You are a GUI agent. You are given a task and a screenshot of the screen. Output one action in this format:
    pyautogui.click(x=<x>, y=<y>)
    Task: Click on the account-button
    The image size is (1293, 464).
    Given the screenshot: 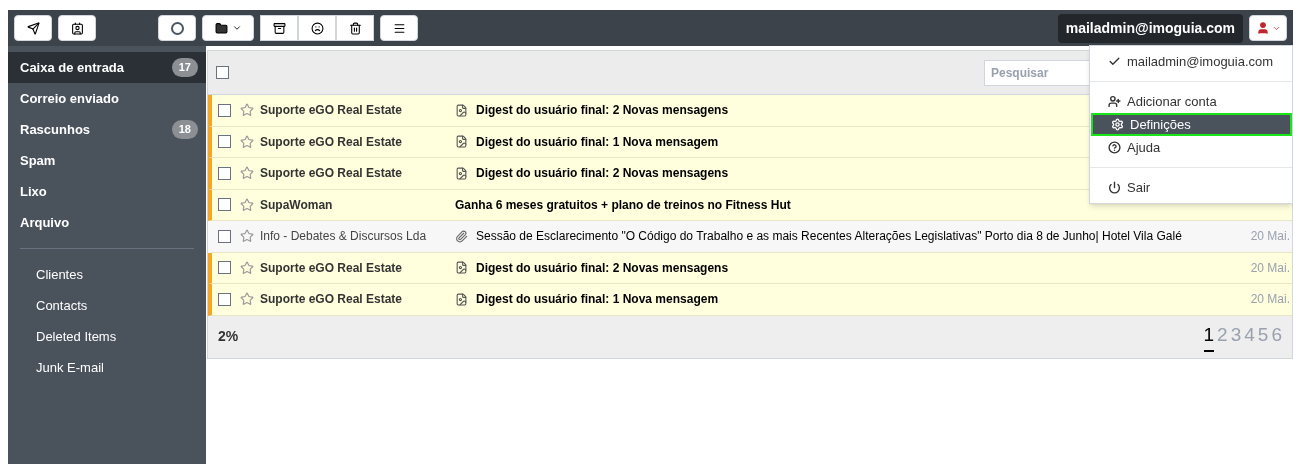 What is the action you would take?
    pyautogui.click(x=1268, y=28)
    